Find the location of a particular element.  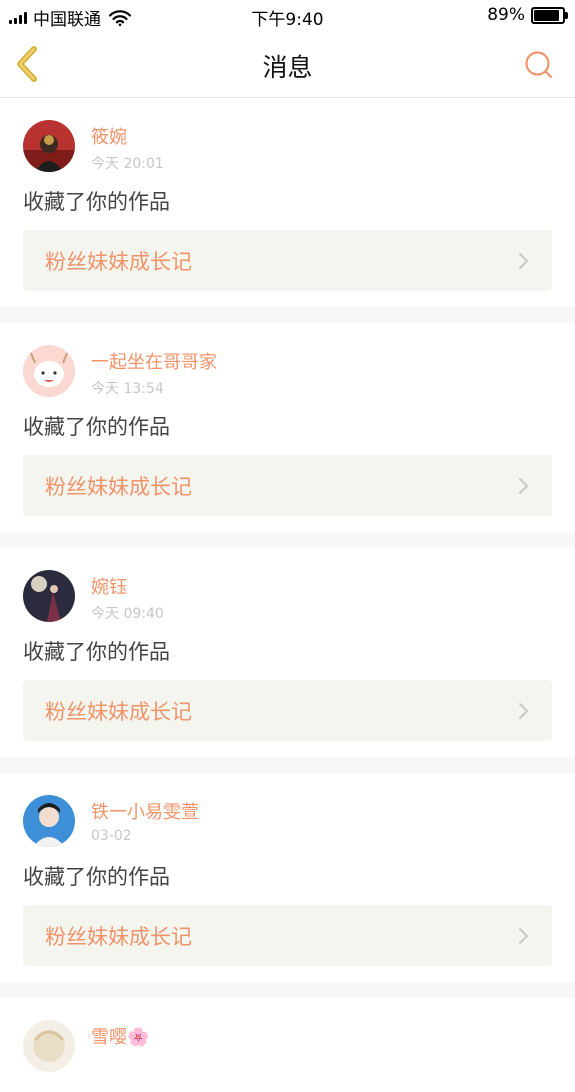

user-name: 婉钰 is located at coordinates (127, 586).